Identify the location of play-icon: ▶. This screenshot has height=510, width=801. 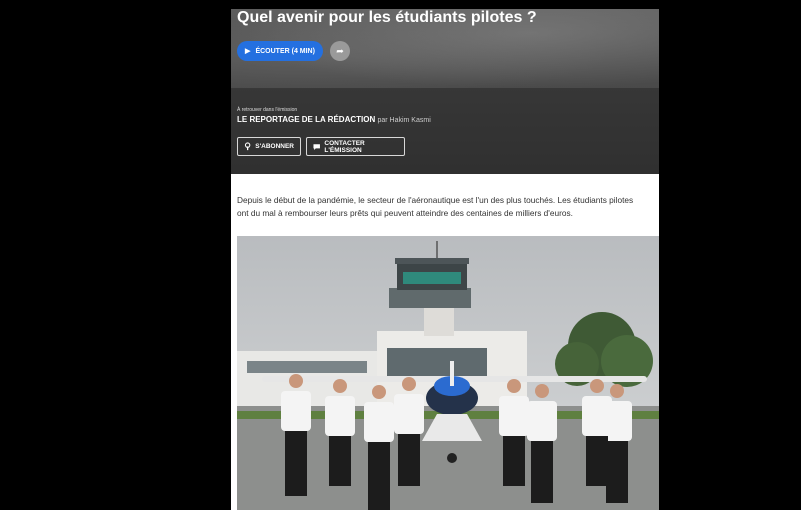
(248, 51).